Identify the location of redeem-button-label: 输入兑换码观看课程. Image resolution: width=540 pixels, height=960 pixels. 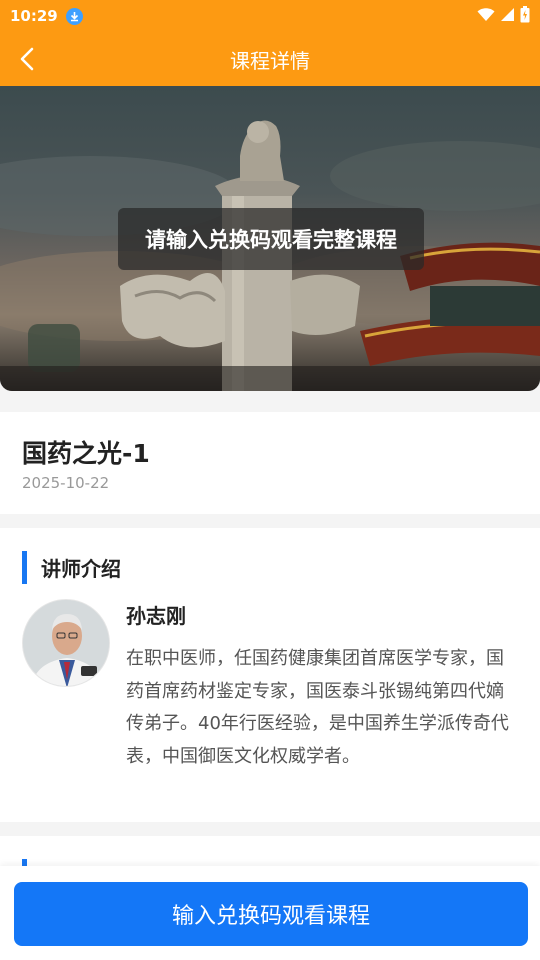
(270, 916).